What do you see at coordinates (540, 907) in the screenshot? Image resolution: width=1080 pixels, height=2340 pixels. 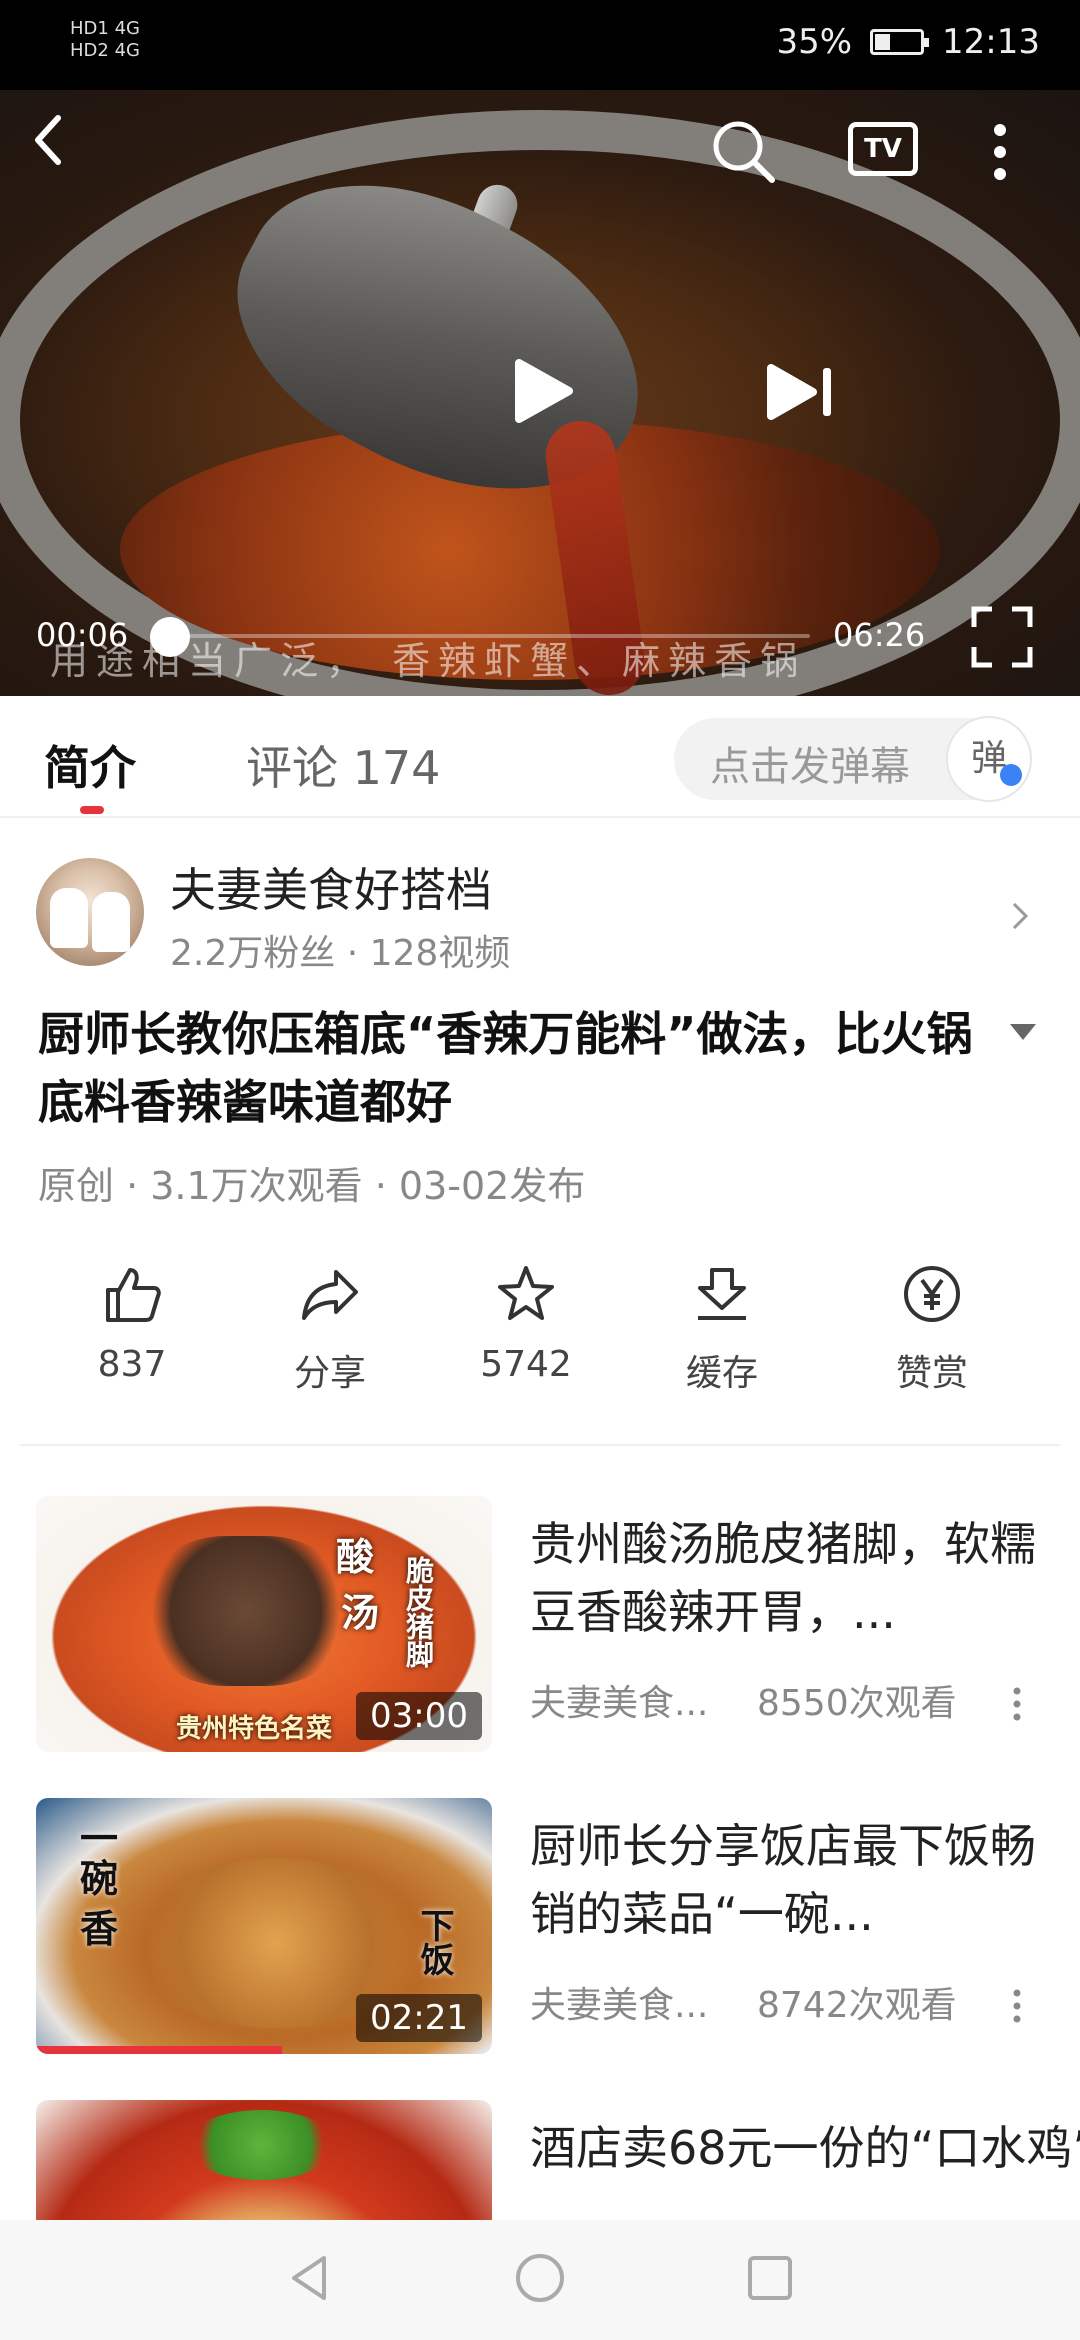 I see `author-row: 夫妻美食好搭档 2.2万粉丝 · 128视频` at bounding box center [540, 907].